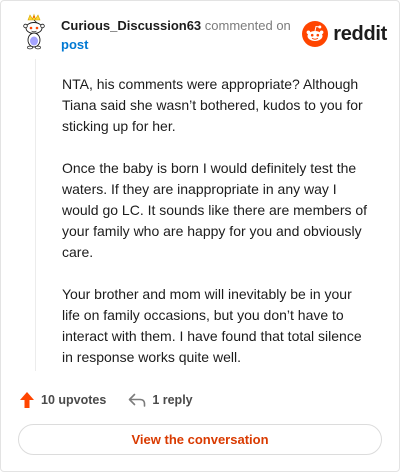 The height and width of the screenshot is (472, 400). I want to click on reply-count: 1 reply, so click(172, 400).